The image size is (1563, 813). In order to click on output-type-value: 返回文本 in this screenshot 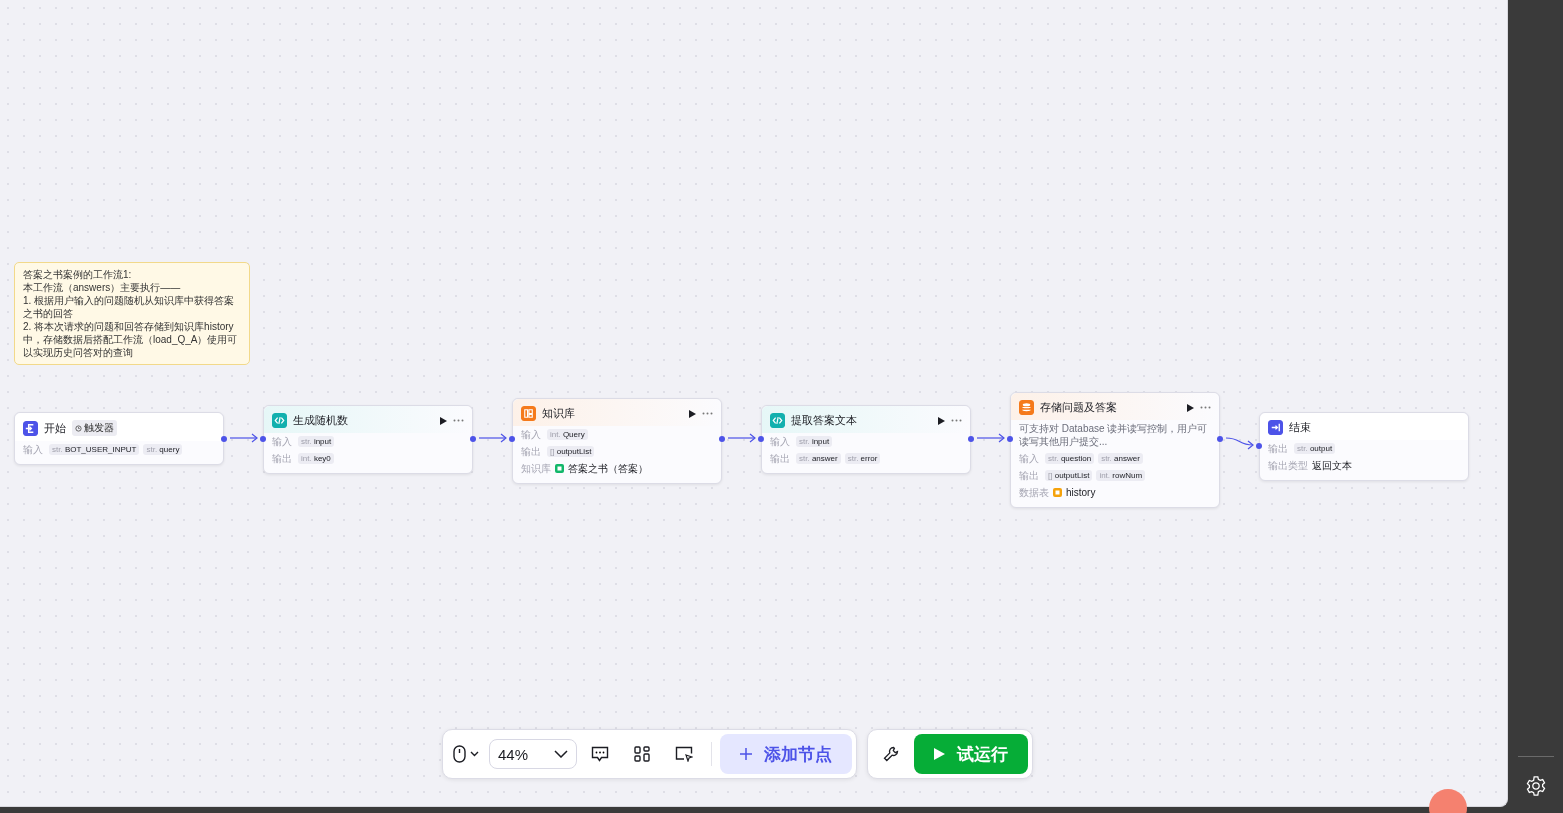, I will do `click(1332, 465)`.